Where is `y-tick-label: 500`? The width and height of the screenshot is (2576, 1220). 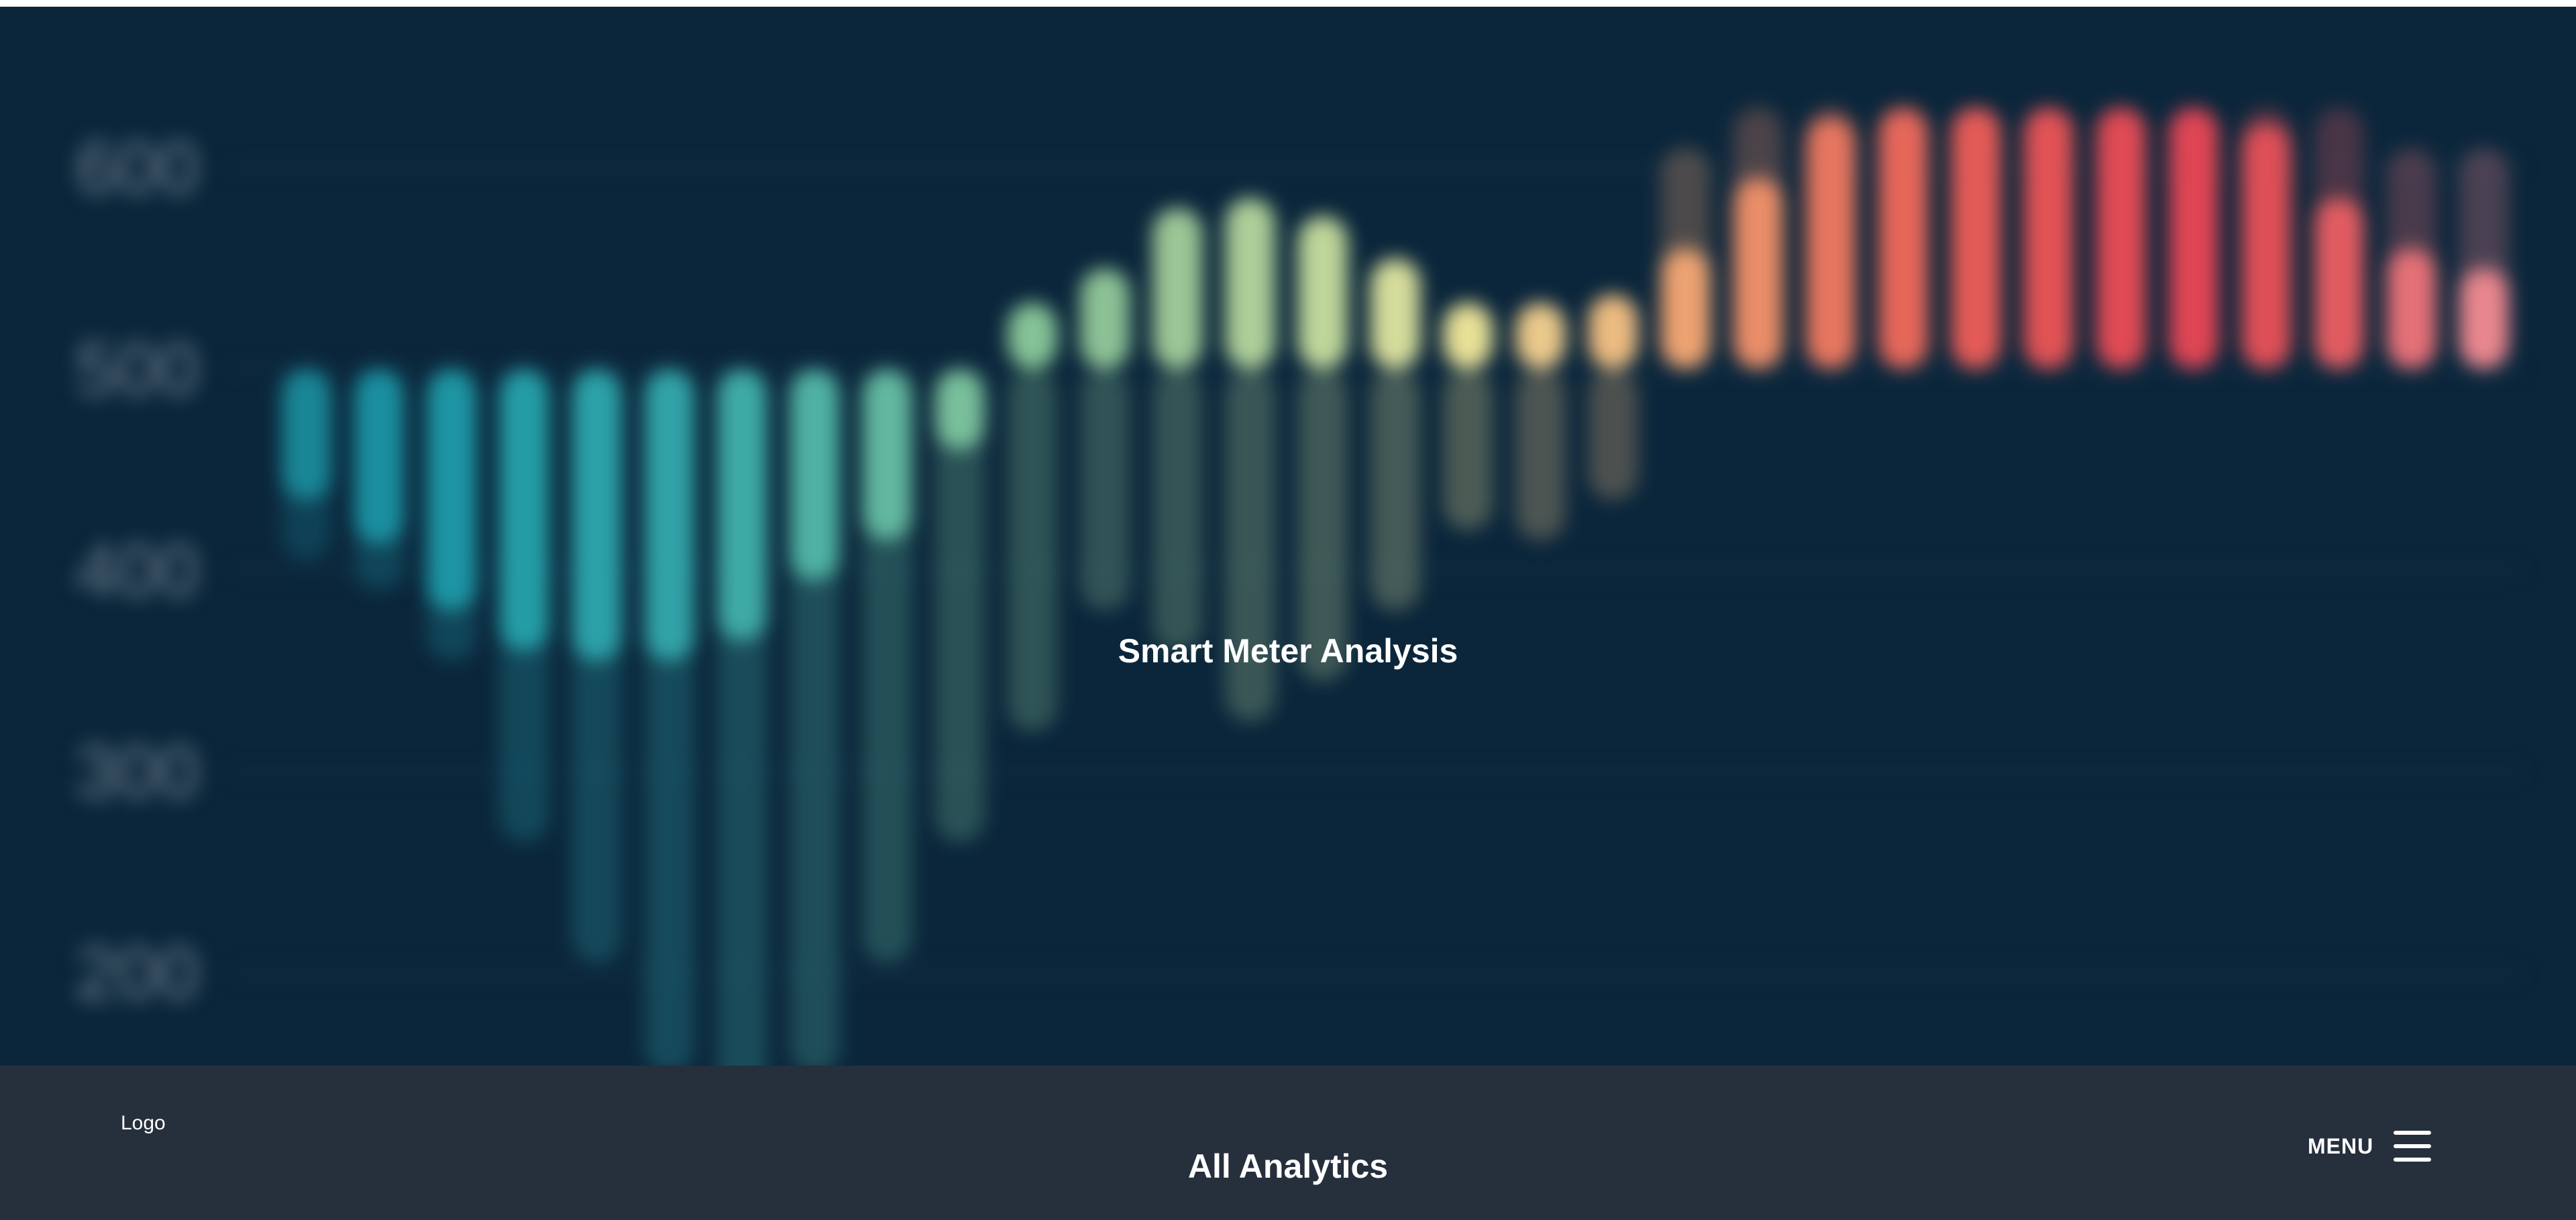 y-tick-label: 500 is located at coordinates (137, 369).